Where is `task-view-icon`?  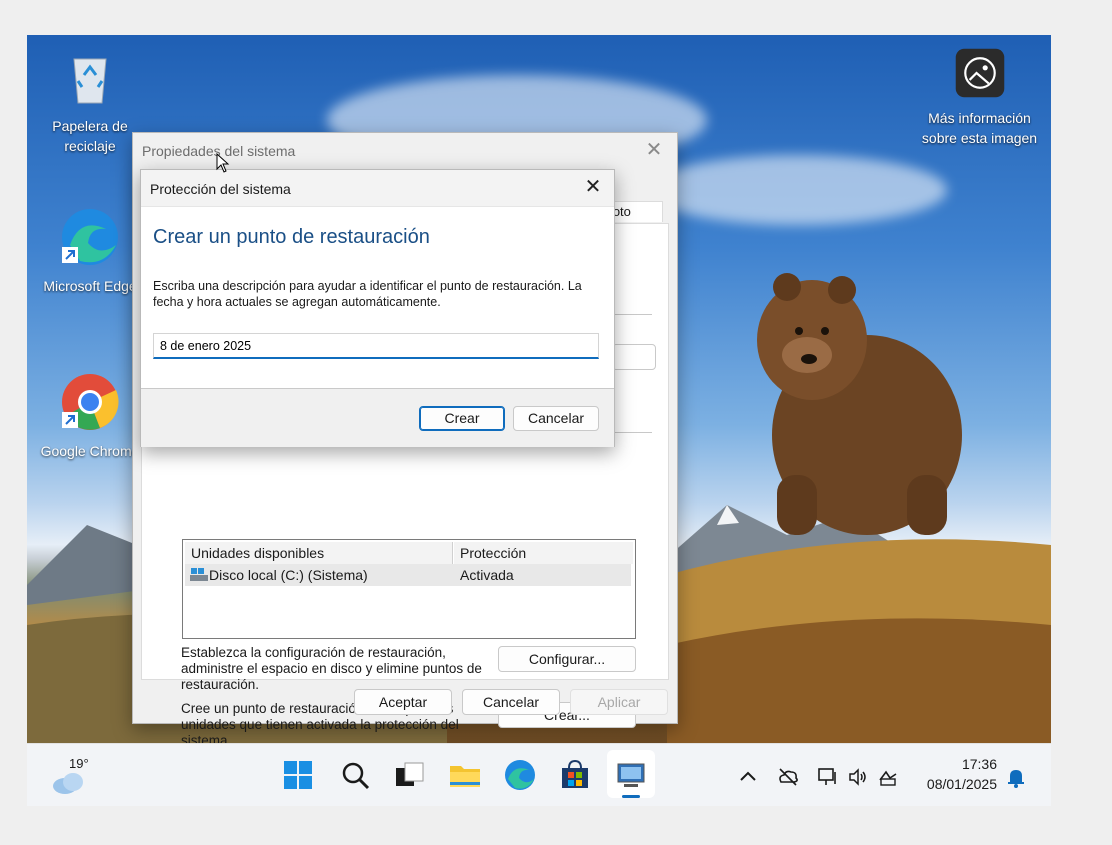
task-view-icon is located at coordinates (410, 775).